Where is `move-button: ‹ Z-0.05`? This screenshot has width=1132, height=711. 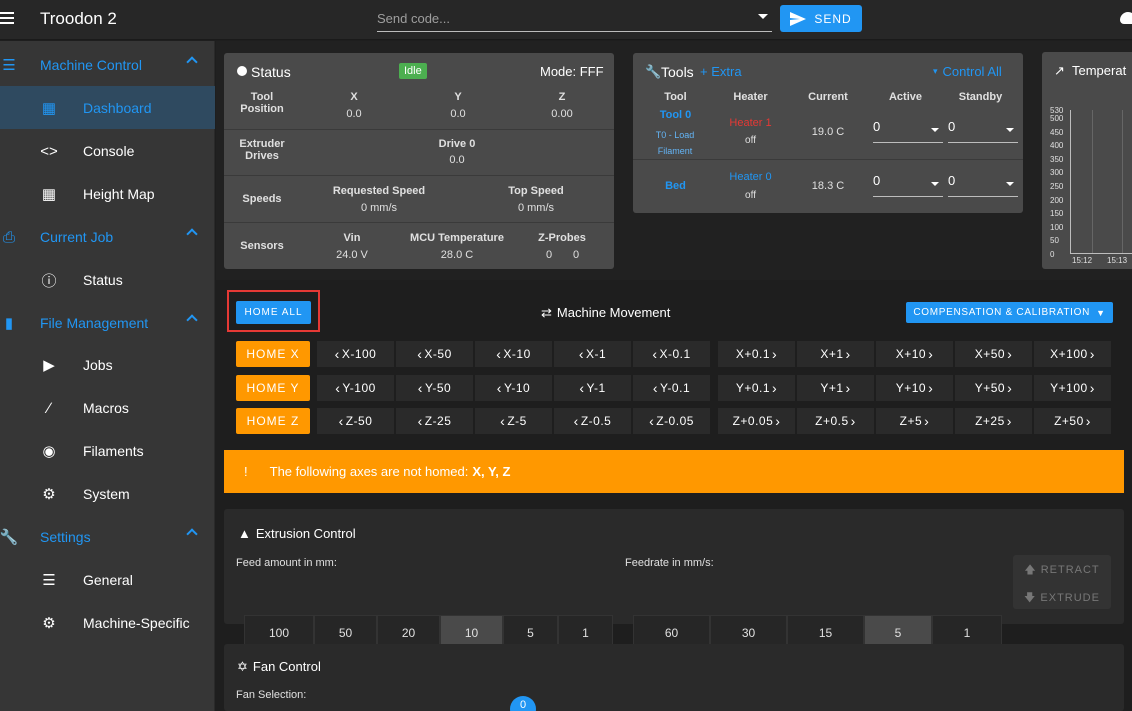
move-button: ‹ Z-0.05 is located at coordinates (671, 421).